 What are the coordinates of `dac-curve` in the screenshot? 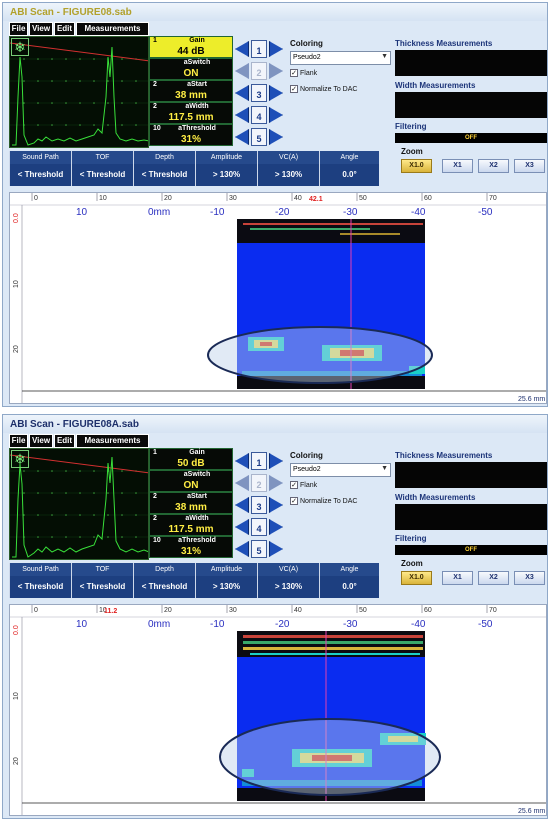 It's located at (79, 464).